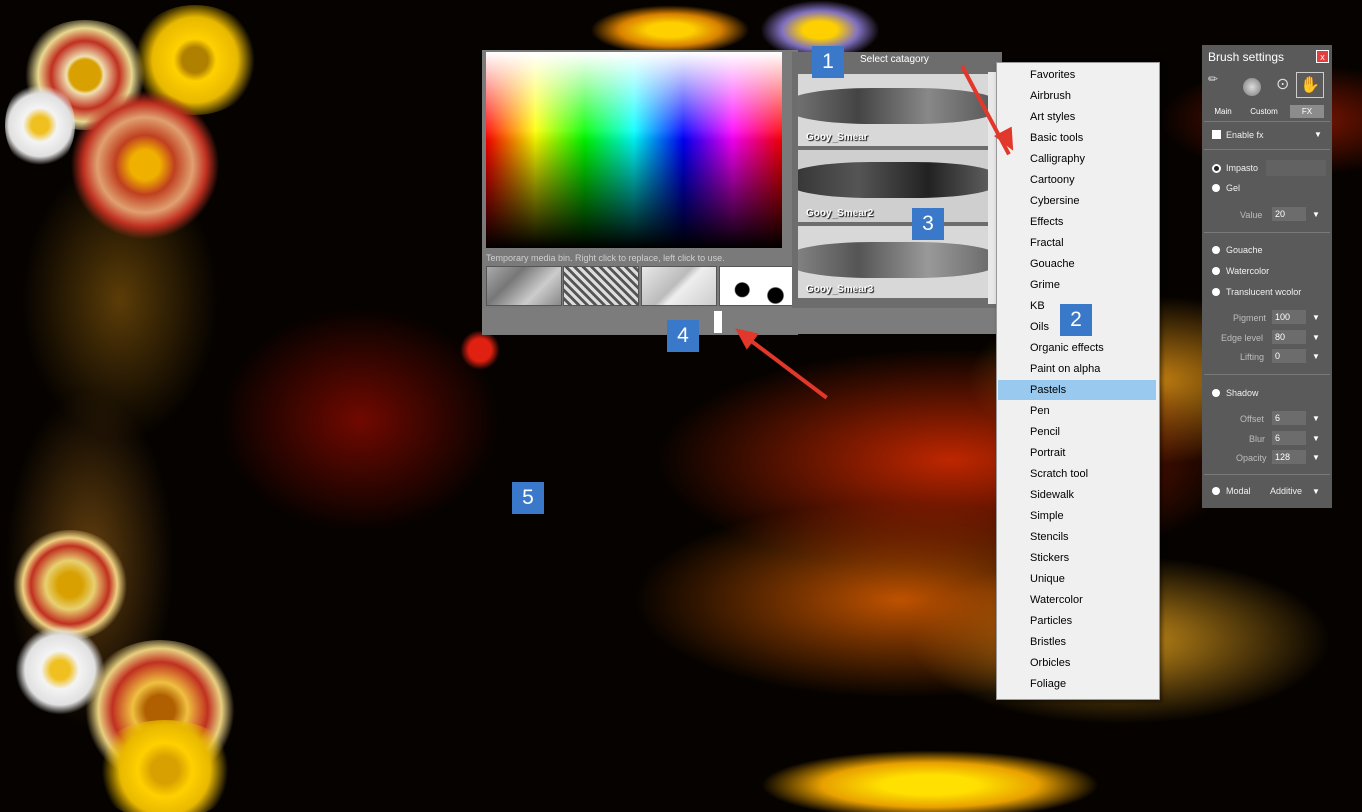 The image size is (1362, 812). What do you see at coordinates (893, 186) in the screenshot?
I see `brush-tile: Gooy_Smear2` at bounding box center [893, 186].